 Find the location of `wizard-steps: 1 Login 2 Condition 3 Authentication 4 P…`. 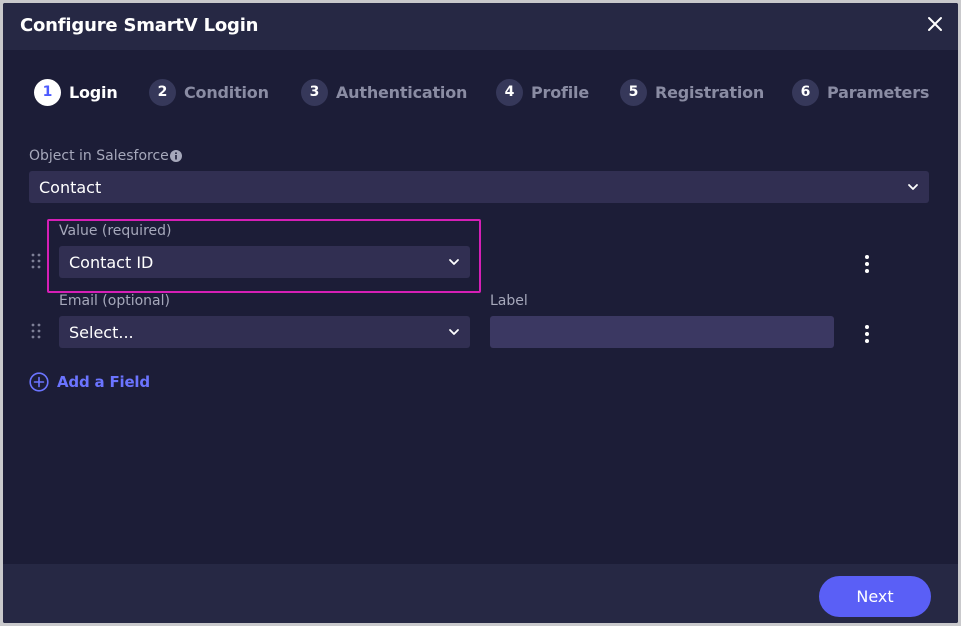

wizard-steps: 1 Login 2 Condition 3 Authentication 4 P… is located at coordinates (480, 93).